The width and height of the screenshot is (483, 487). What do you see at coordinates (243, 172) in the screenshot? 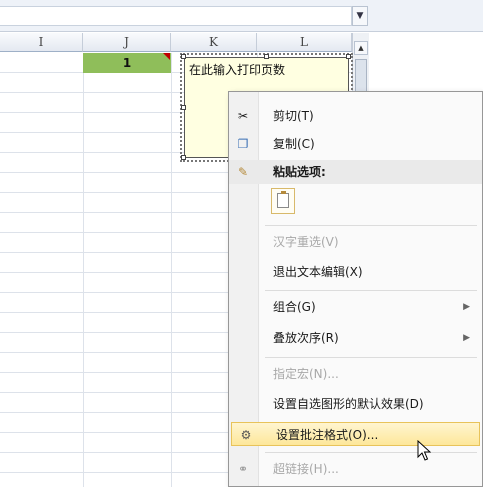
I see `paste-icon: ✎` at bounding box center [243, 172].